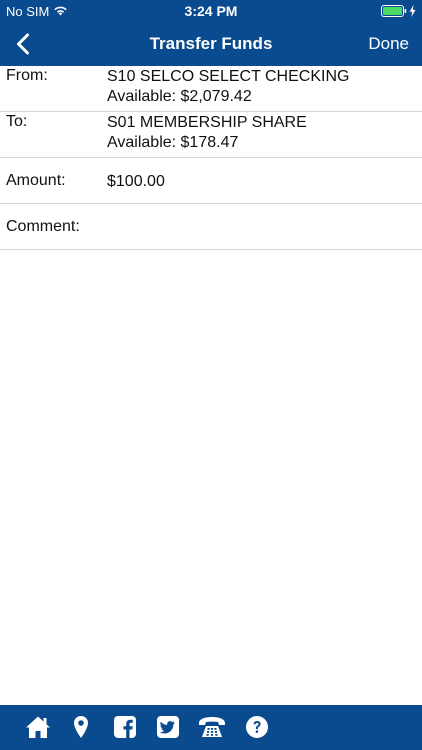 Image resolution: width=422 pixels, height=750 pixels. What do you see at coordinates (27, 75) in the screenshot?
I see `from-label: From:` at bounding box center [27, 75].